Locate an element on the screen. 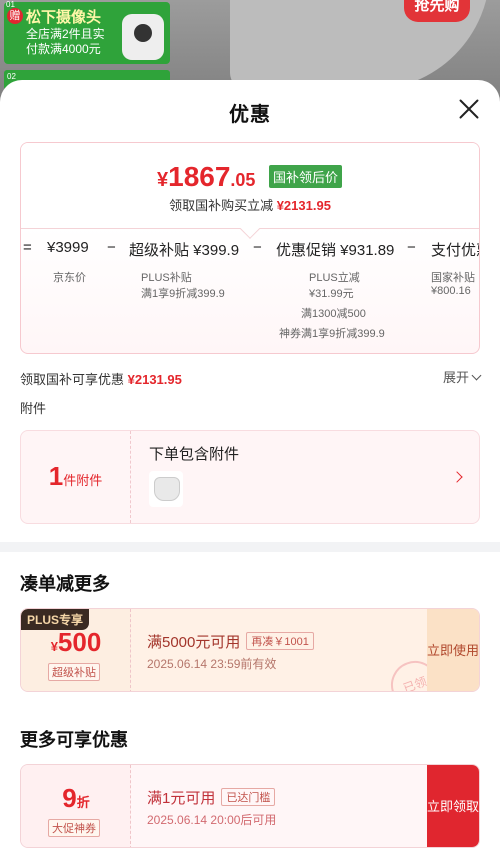 This screenshot has height=848, width=500. coupon-currency: ¥ is located at coordinates (54, 646).